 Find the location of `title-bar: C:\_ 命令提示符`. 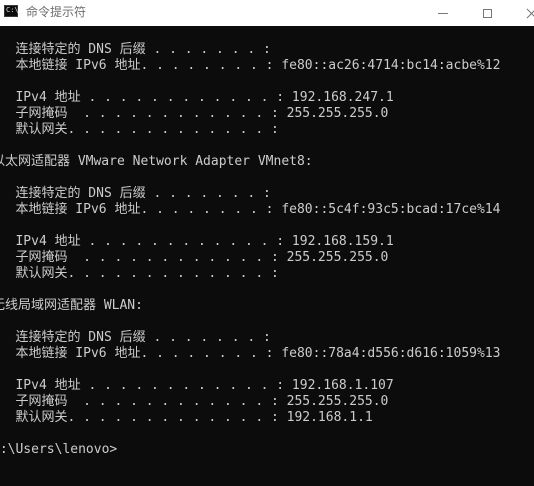

title-bar: C:\_ 命令提示符 is located at coordinates (267, 13).